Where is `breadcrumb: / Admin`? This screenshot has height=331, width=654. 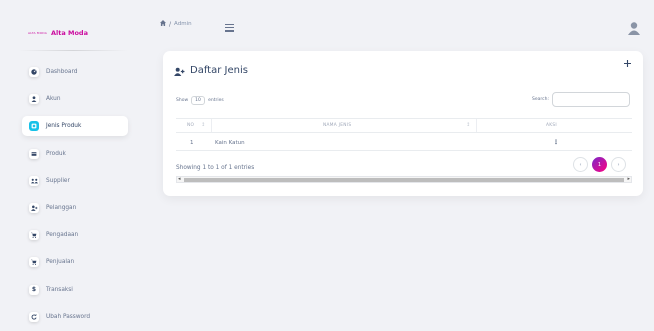
breadcrumb: / Admin is located at coordinates (176, 24).